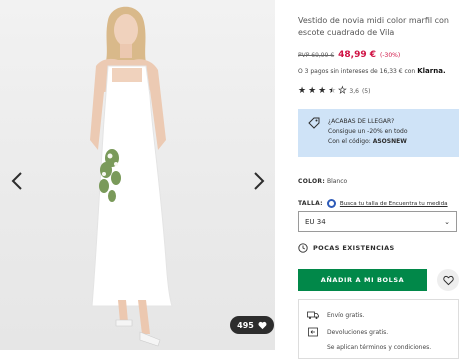  What do you see at coordinates (303, 248) in the screenshot?
I see `clock-icon` at bounding box center [303, 248].